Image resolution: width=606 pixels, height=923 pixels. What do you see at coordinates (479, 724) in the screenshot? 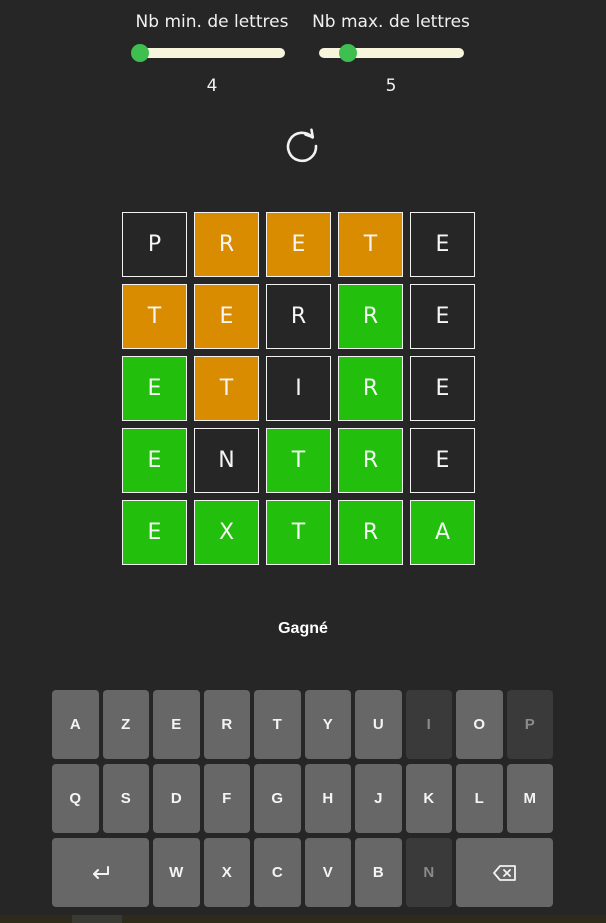
I see `key-o: O` at bounding box center [479, 724].